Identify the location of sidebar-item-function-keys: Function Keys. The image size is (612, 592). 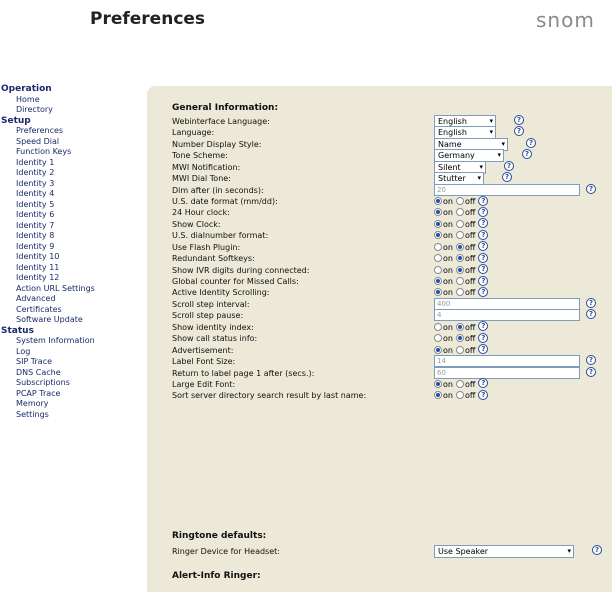
(73, 152).